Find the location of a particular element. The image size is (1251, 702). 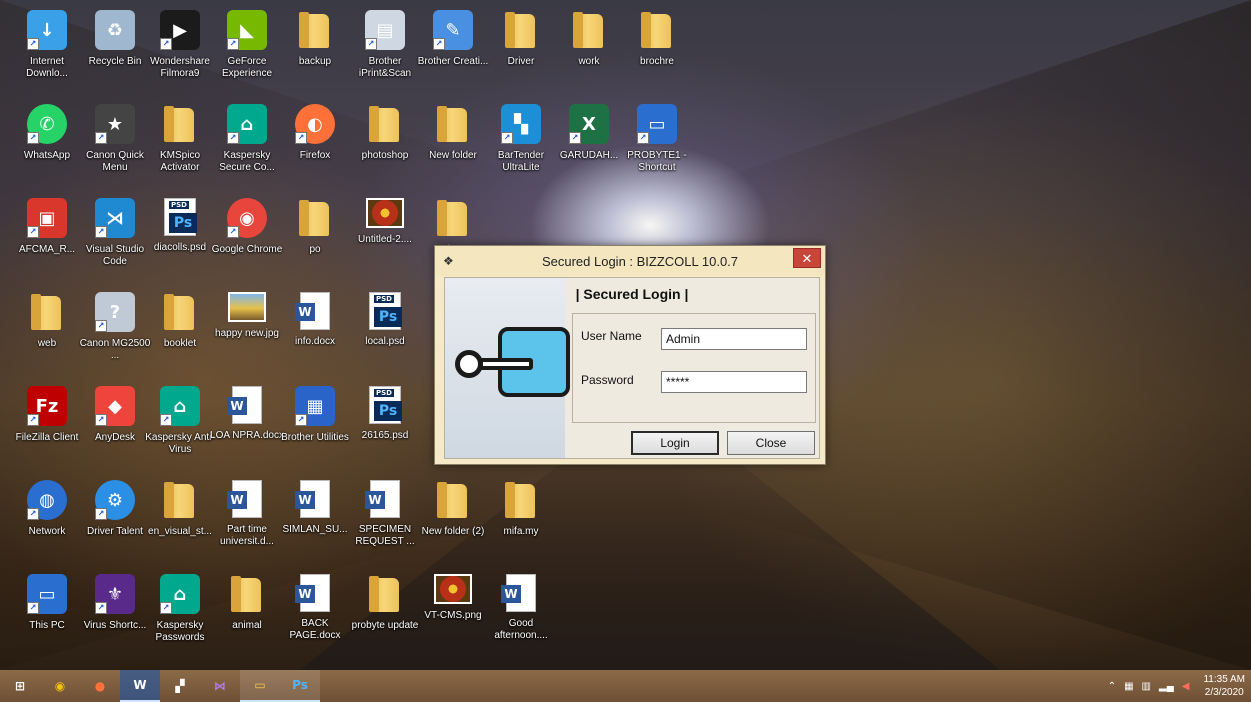

signal-icon: ▂▄ is located at coordinates (1166, 686).